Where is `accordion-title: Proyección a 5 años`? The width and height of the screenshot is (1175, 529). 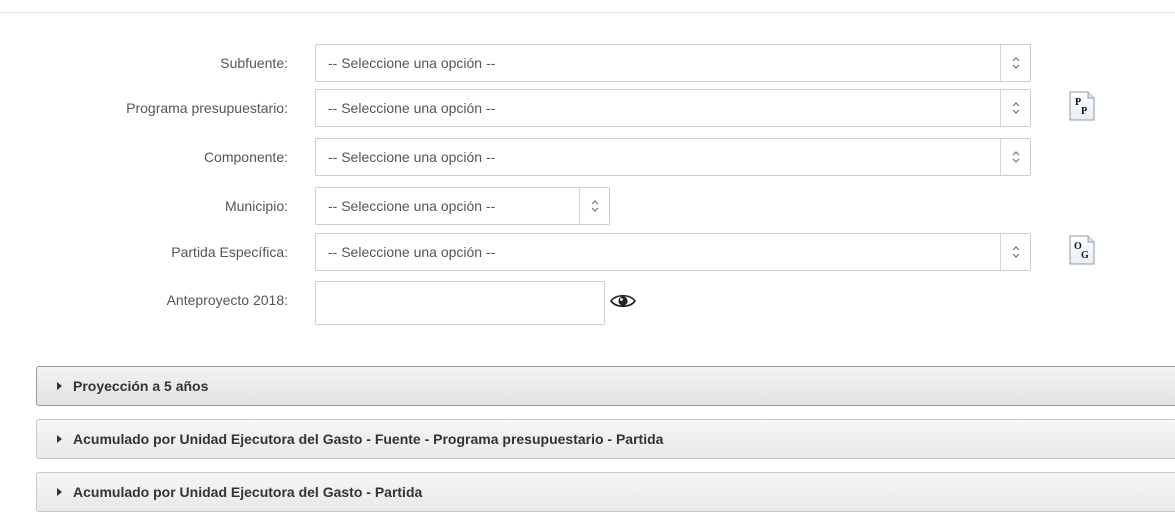 accordion-title: Proyección a 5 años is located at coordinates (141, 386).